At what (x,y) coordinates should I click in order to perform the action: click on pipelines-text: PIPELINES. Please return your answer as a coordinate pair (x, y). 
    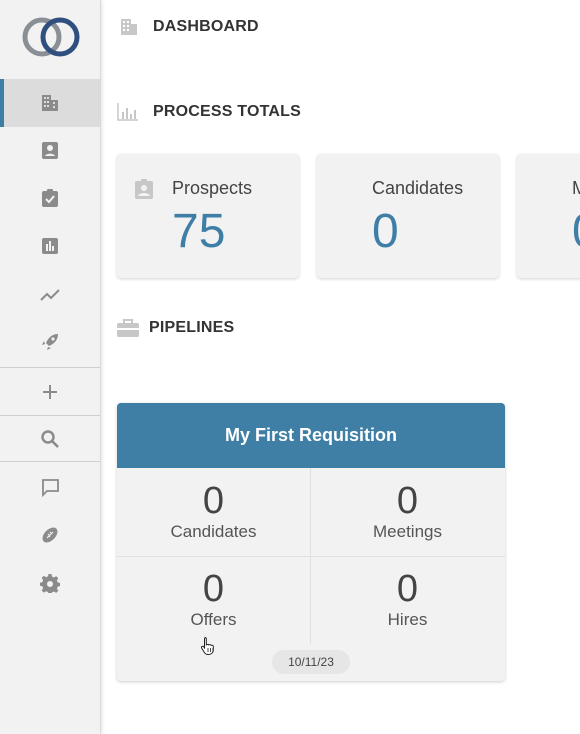
    Looking at the image, I should click on (192, 327).